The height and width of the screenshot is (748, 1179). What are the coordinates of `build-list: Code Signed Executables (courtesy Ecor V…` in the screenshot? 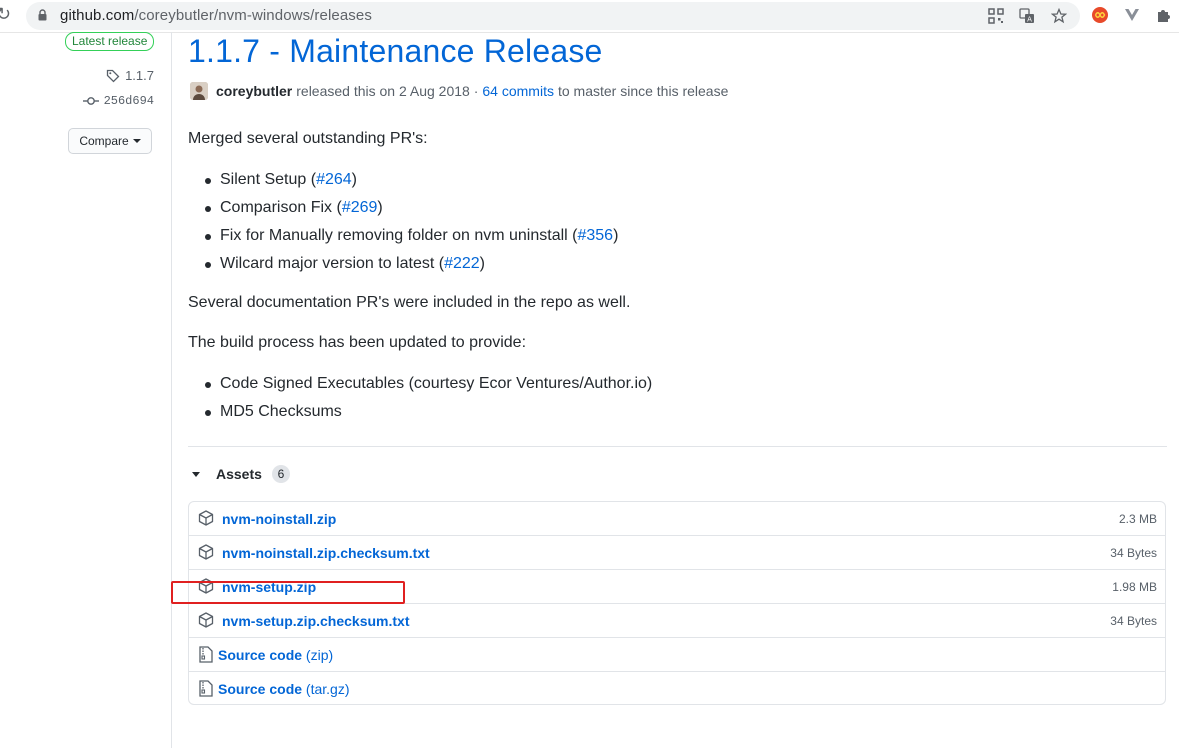 It's located at (428, 398).